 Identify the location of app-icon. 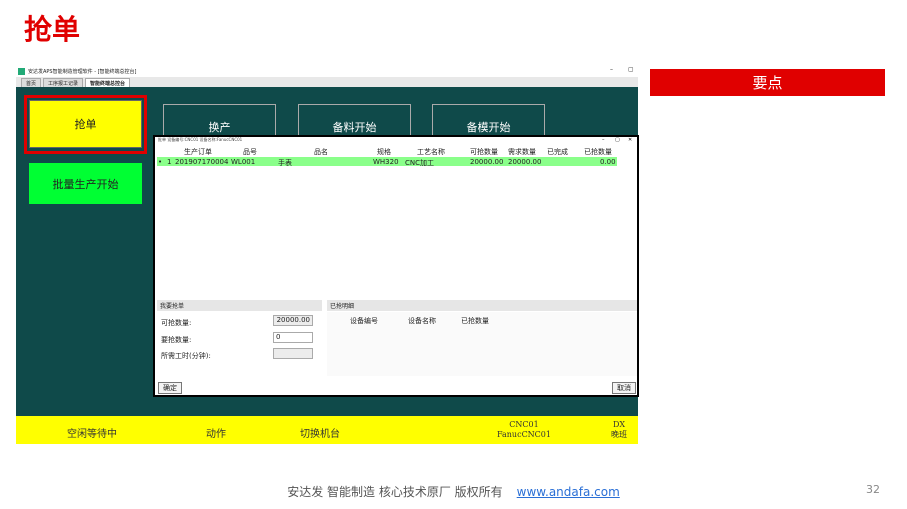
(21, 71).